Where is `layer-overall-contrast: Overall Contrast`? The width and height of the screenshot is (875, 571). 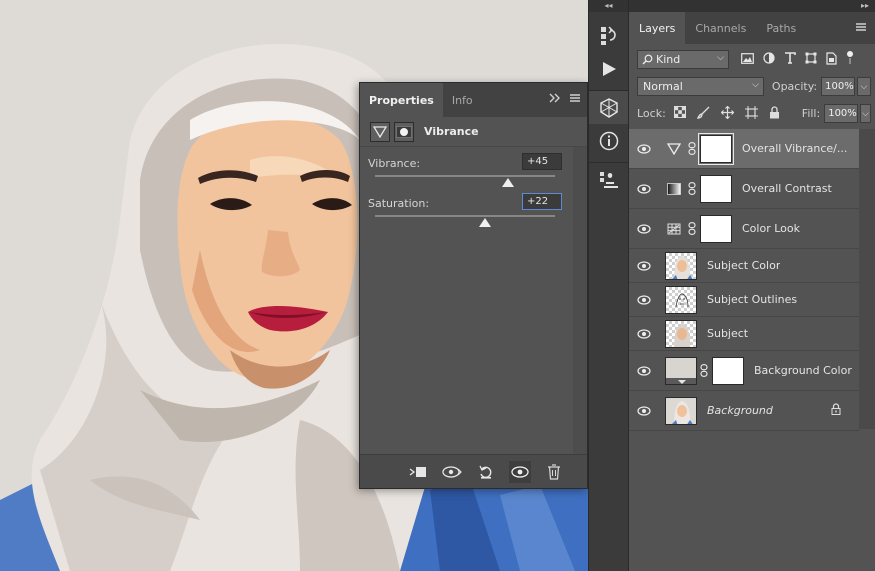 layer-overall-contrast: Overall Contrast is located at coordinates (744, 189).